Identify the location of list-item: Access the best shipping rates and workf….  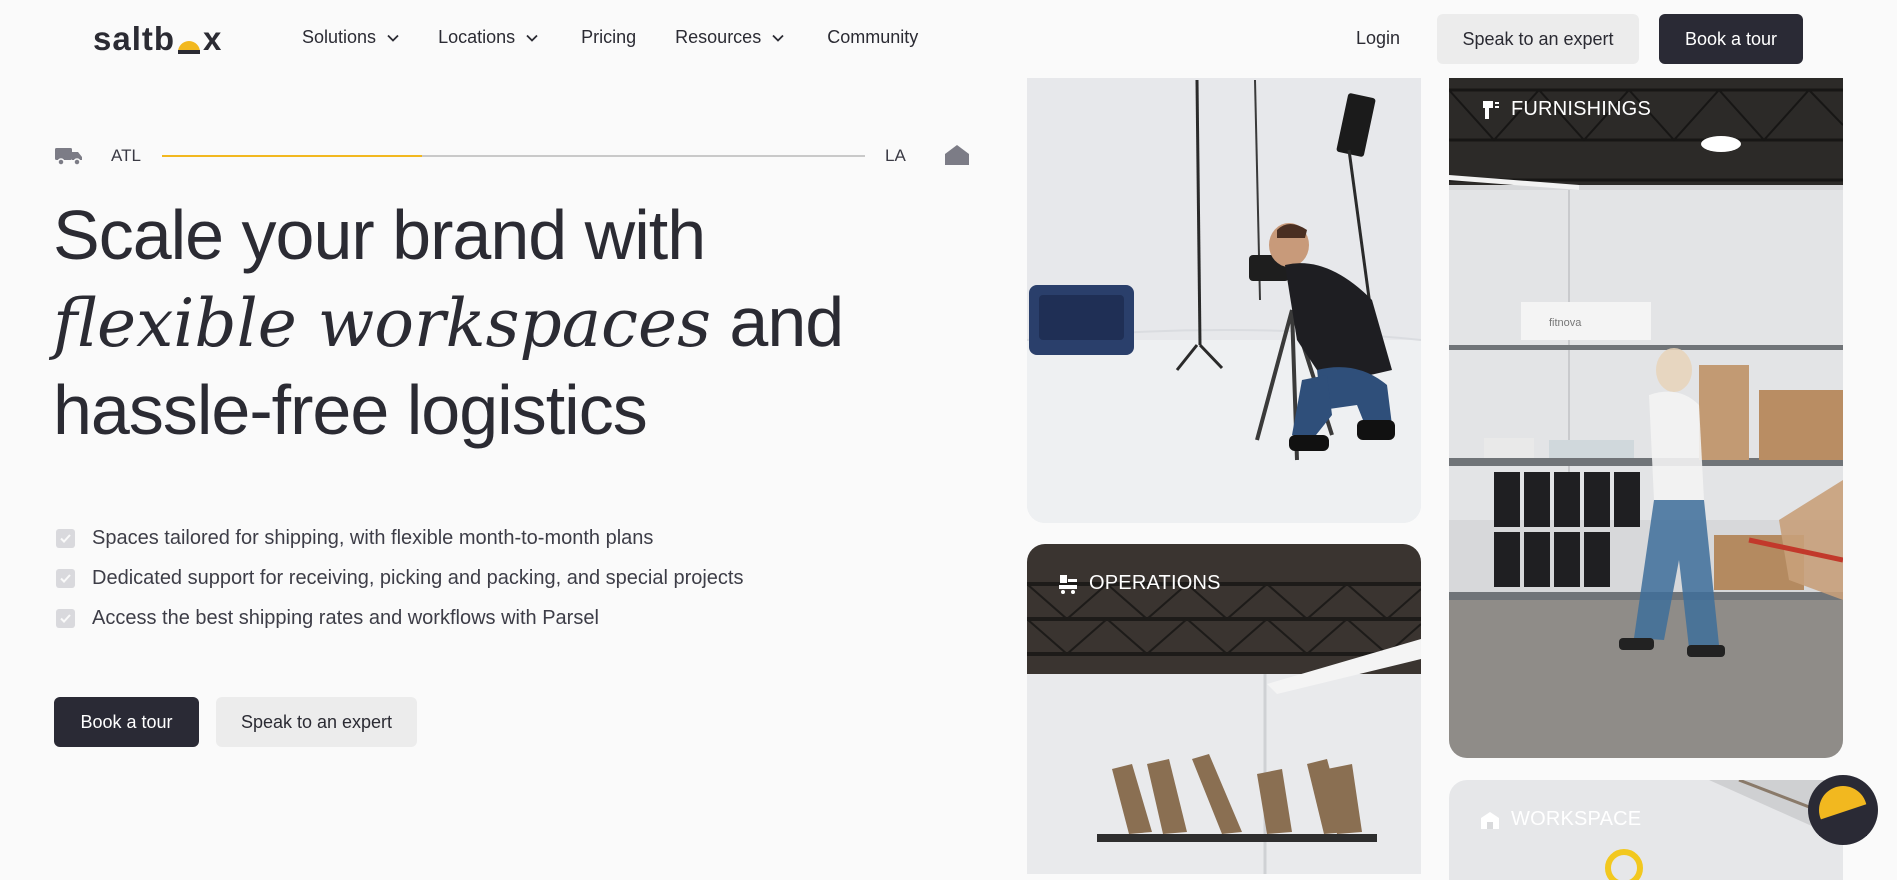
(399, 618).